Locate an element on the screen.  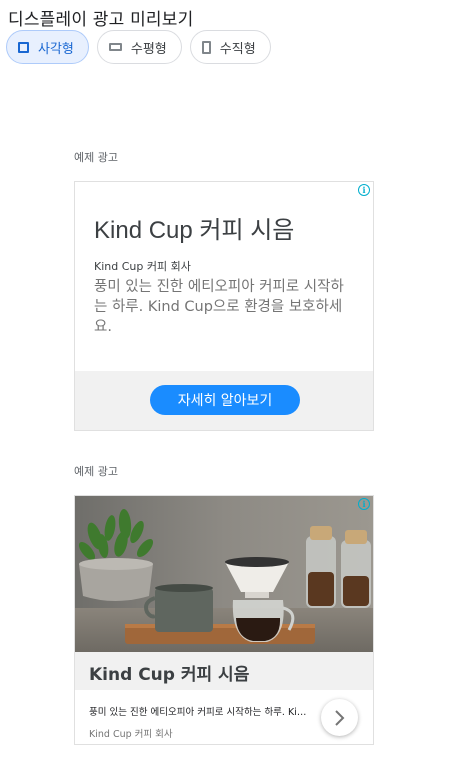
horizontal-rectangle-icon is located at coordinates (115, 47).